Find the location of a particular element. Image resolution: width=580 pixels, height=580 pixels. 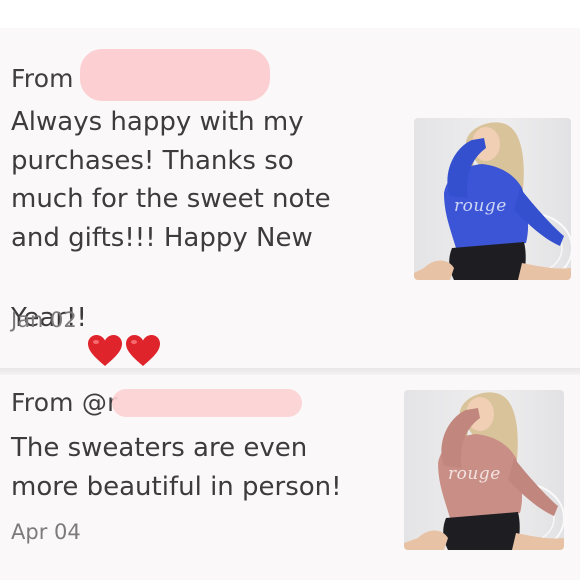

review-sender: From @r is located at coordinates (156, 402).